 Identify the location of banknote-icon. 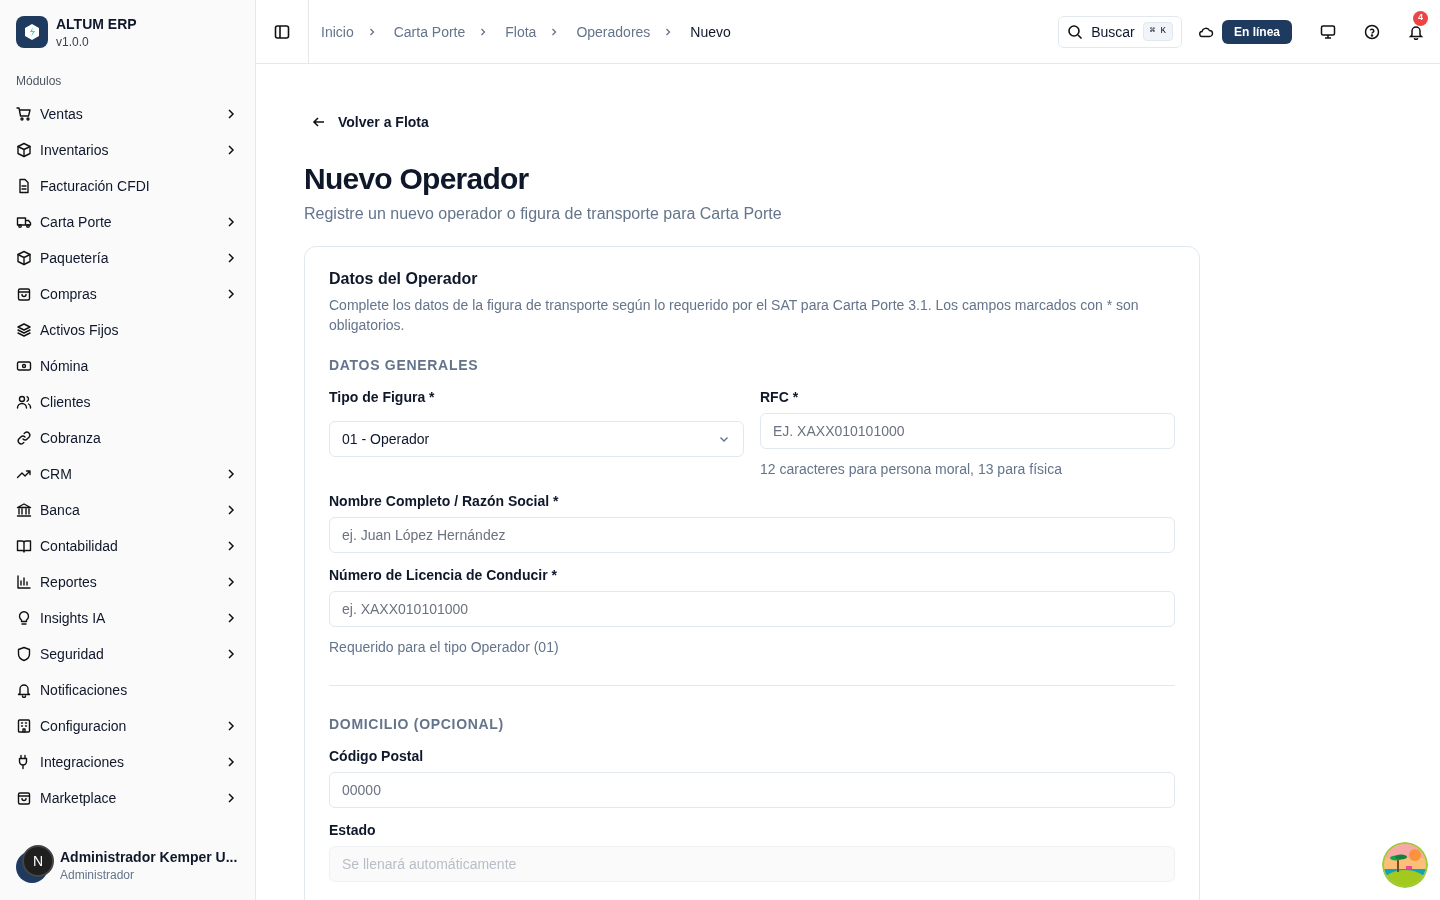
(24, 366).